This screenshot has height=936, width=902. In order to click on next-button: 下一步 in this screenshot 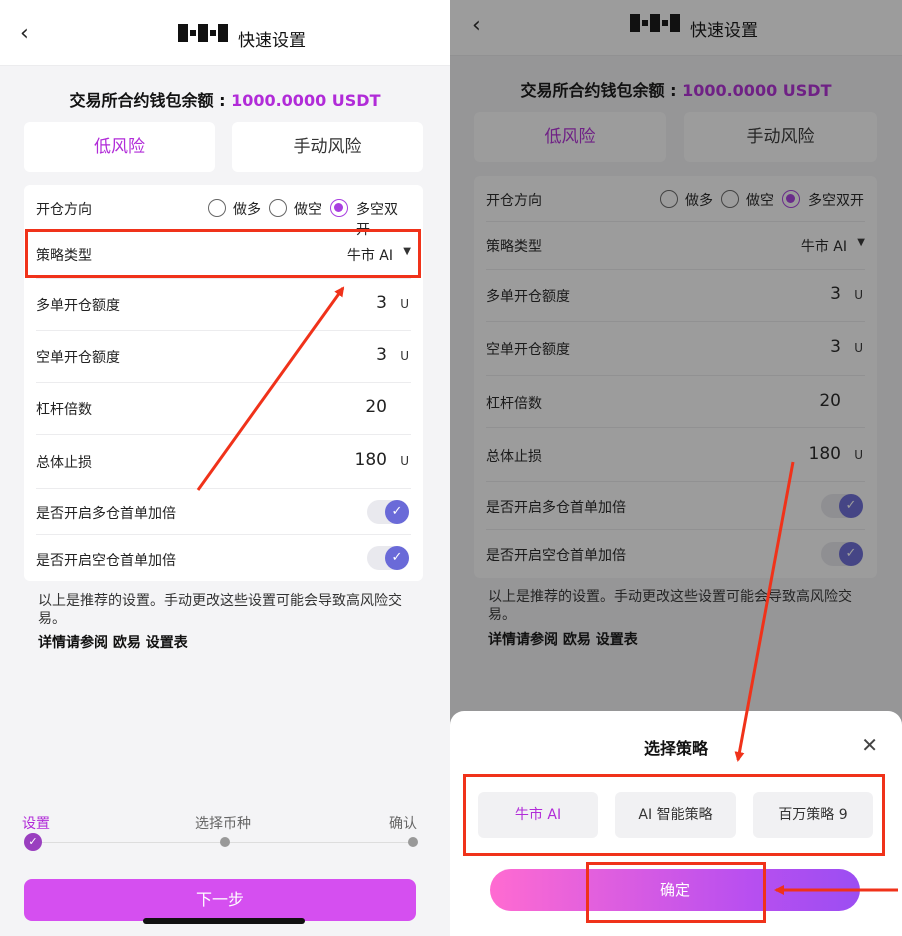, I will do `click(220, 900)`.